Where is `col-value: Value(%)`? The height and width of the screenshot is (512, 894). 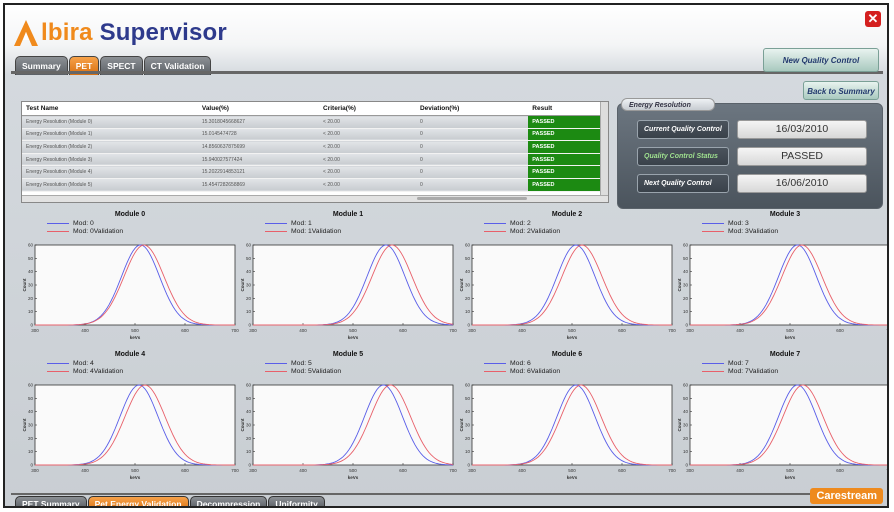
col-value: Value(%) is located at coordinates (258, 109).